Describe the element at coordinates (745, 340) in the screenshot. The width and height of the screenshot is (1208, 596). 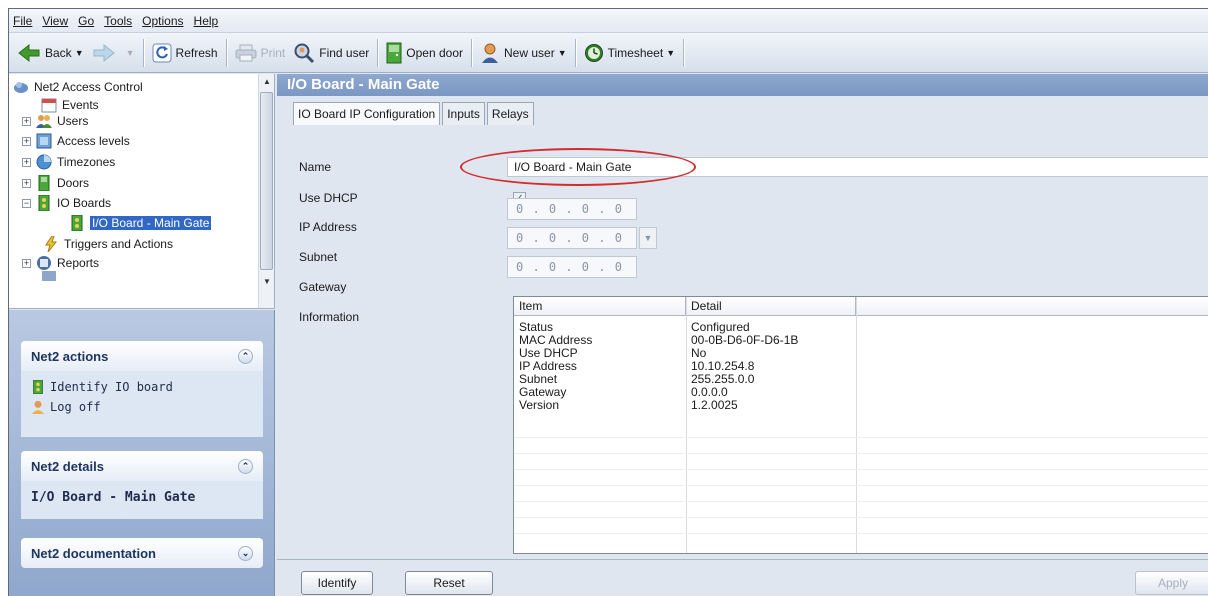
I see `cell-detail: 00-0B-D6-0F-D6-1B` at that location.